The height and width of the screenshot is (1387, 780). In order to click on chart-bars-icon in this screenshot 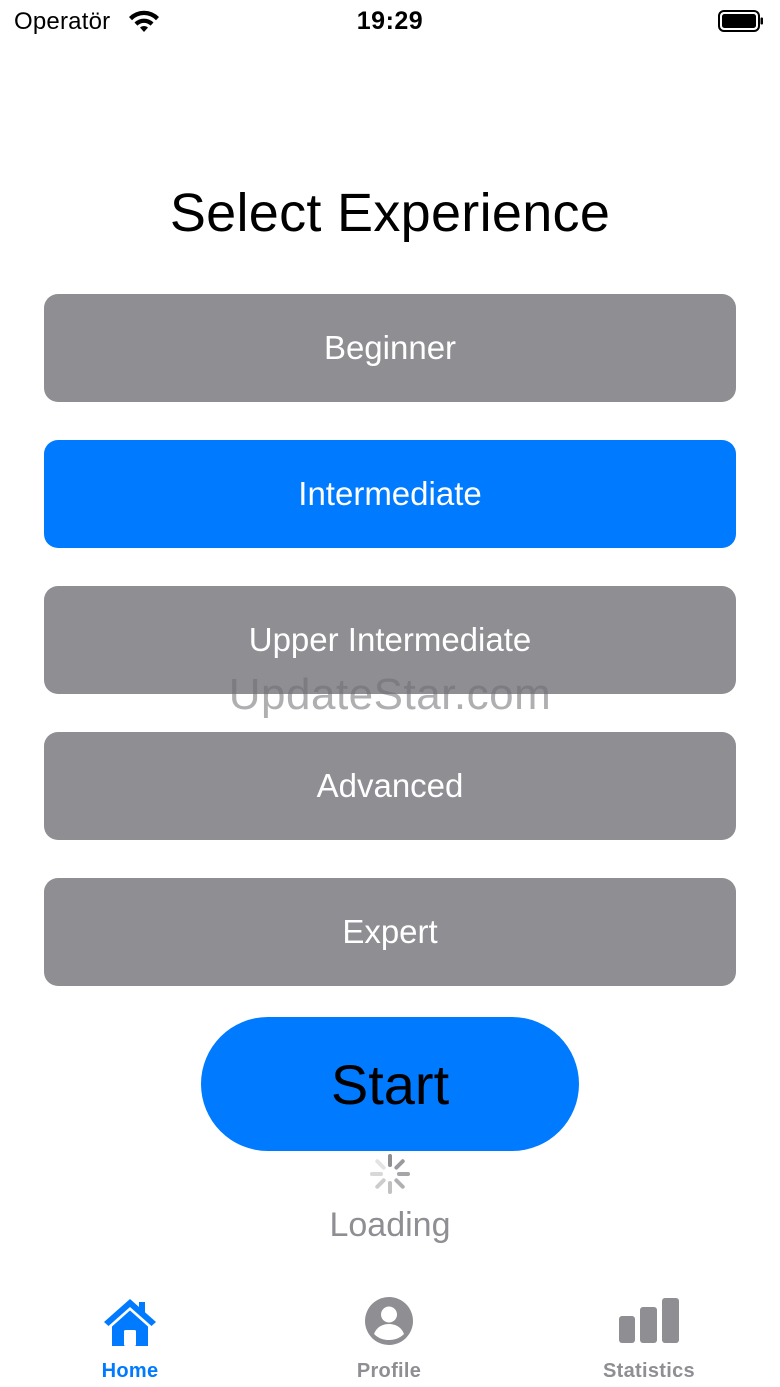, I will do `click(649, 1320)`.